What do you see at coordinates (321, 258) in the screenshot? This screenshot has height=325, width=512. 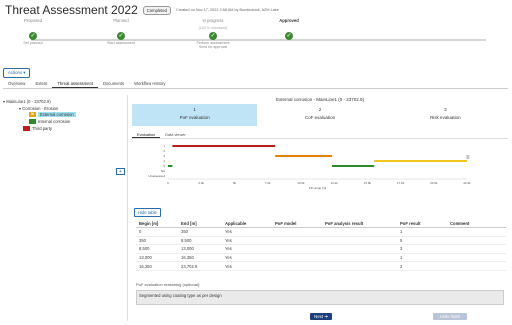 I see `table-row: 13,000 16,350 Yes 1` at bounding box center [321, 258].